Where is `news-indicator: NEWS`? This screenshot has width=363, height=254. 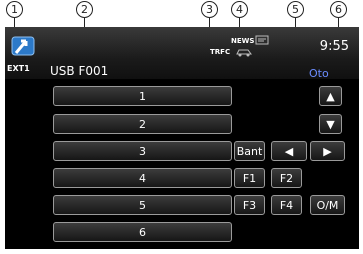
news-indicator: NEWS is located at coordinates (243, 41).